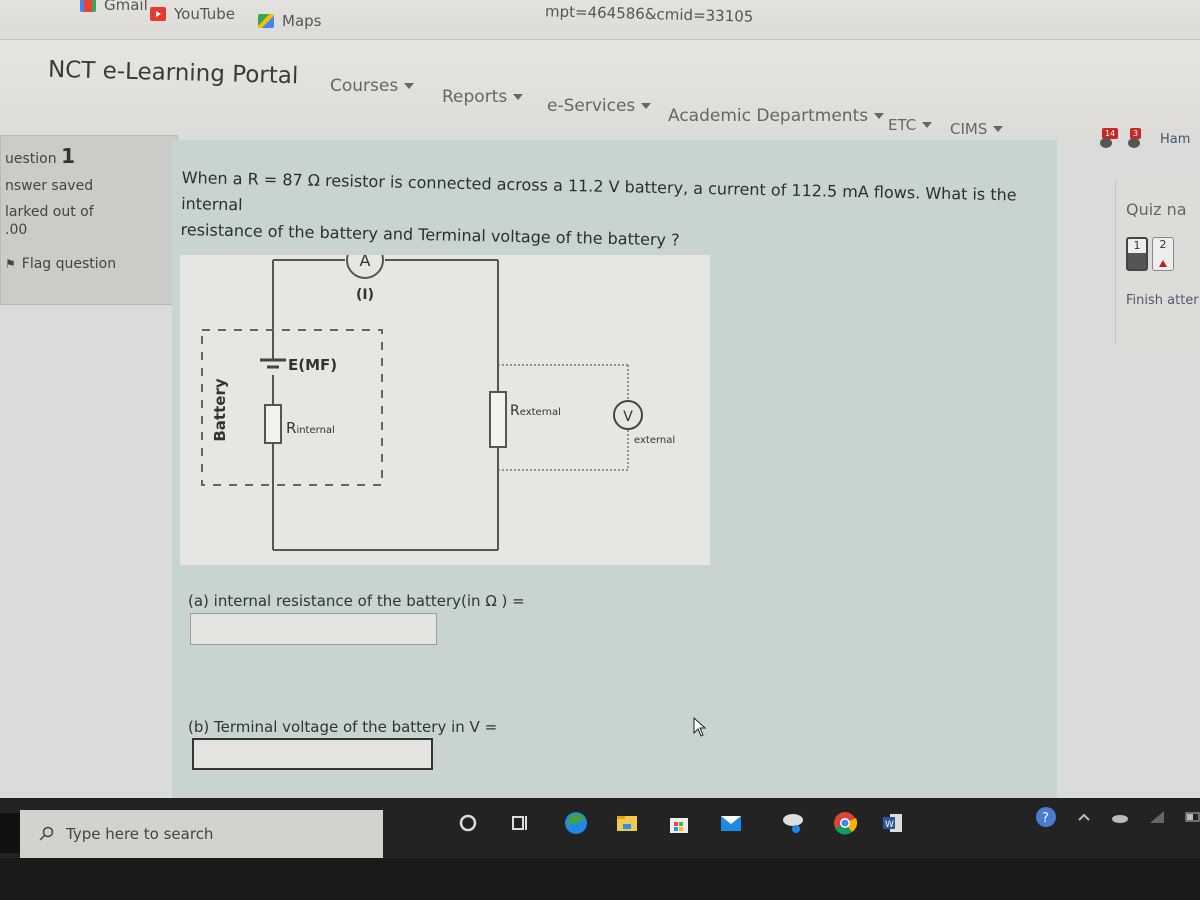 This screenshot has height=900, width=1200. What do you see at coordinates (173, 73) in the screenshot?
I see `site-brand: NCT e-Learning Portal` at bounding box center [173, 73].